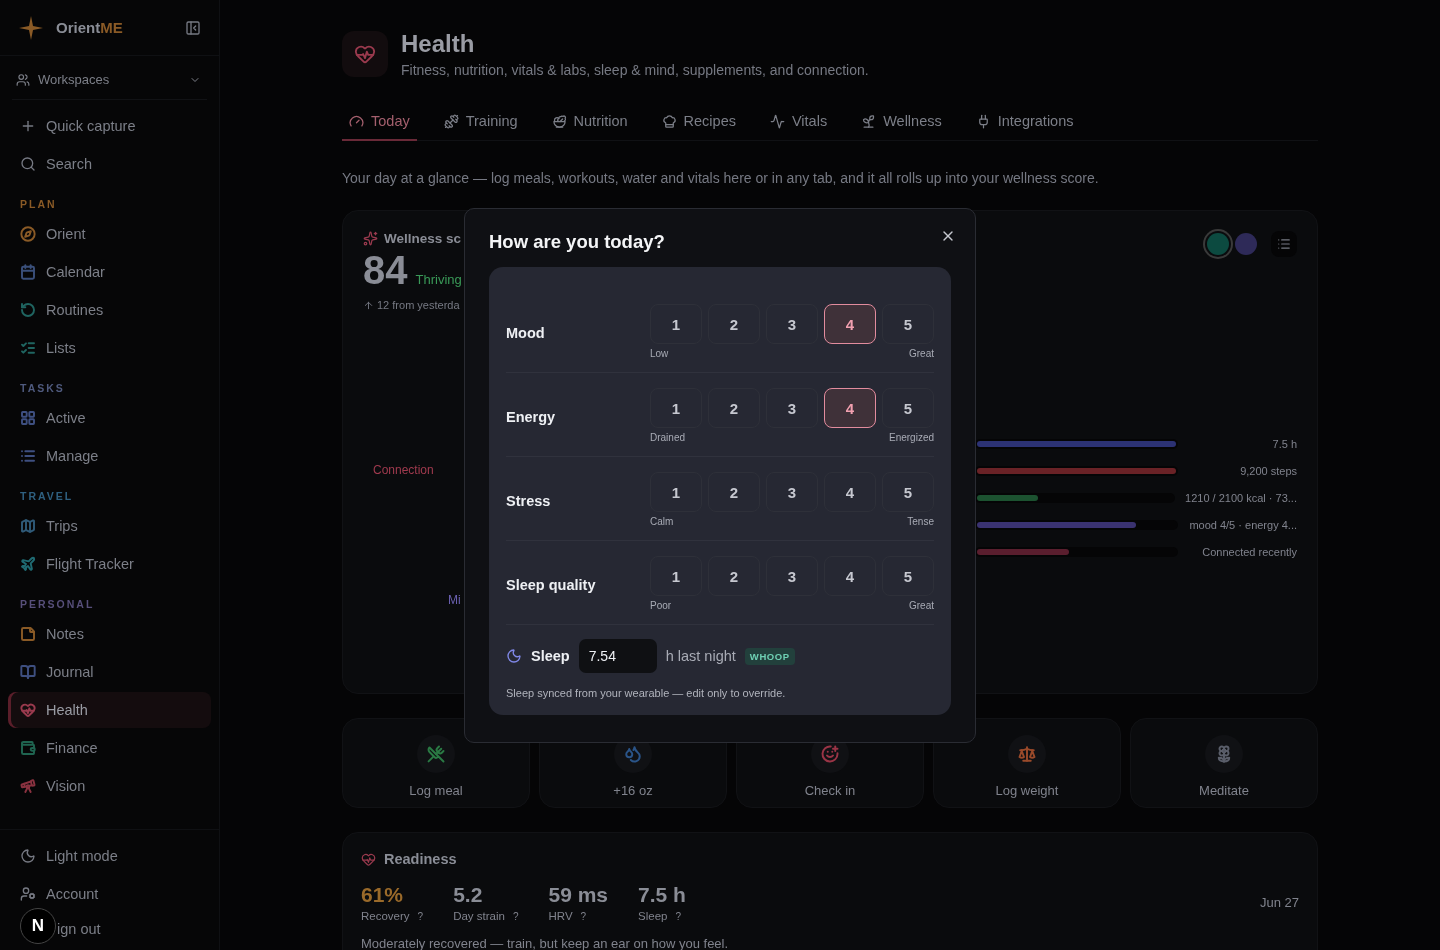 The height and width of the screenshot is (950, 1440). Describe the element at coordinates (1268, 471) in the screenshot. I see `bar-reading: 9,200 steps` at that location.